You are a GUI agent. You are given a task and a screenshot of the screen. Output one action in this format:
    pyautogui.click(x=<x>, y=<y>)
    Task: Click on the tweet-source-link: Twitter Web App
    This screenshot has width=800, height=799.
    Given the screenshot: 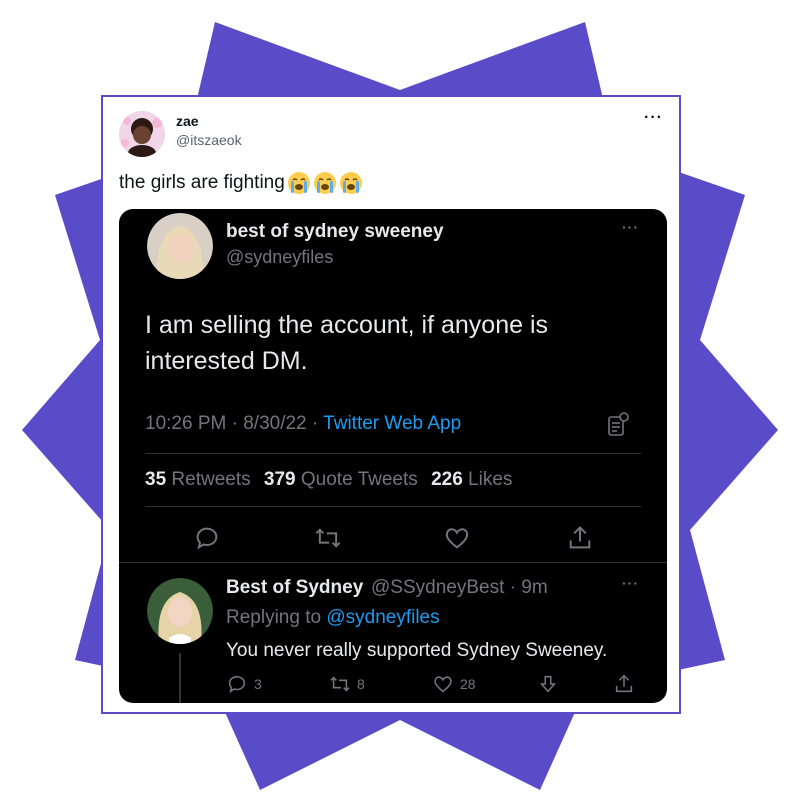 What is the action you would take?
    pyautogui.click(x=392, y=423)
    